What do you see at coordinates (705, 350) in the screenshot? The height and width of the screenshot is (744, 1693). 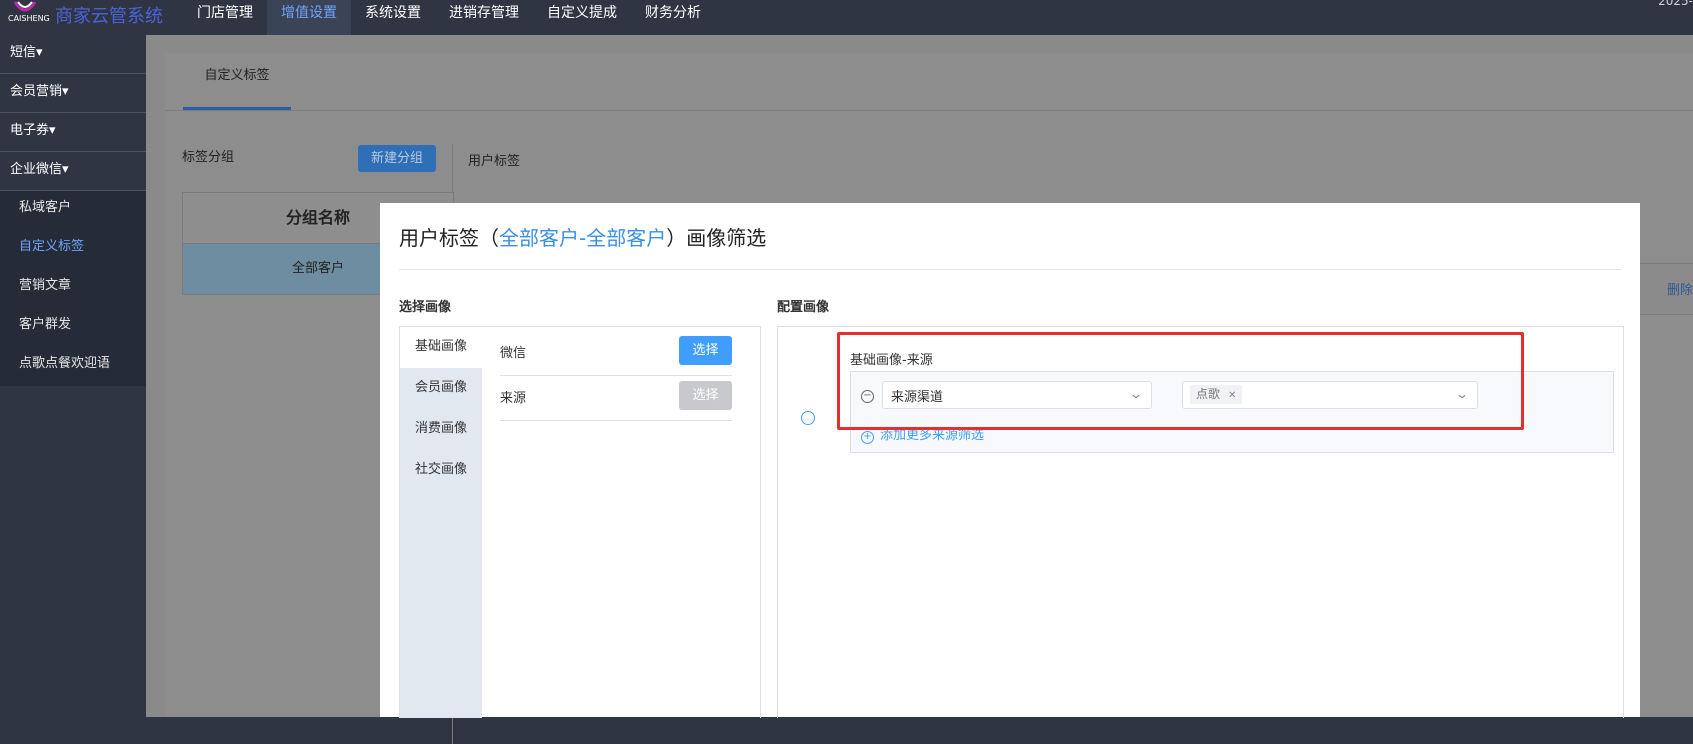 I see `select-wechat-button: 选择` at bounding box center [705, 350].